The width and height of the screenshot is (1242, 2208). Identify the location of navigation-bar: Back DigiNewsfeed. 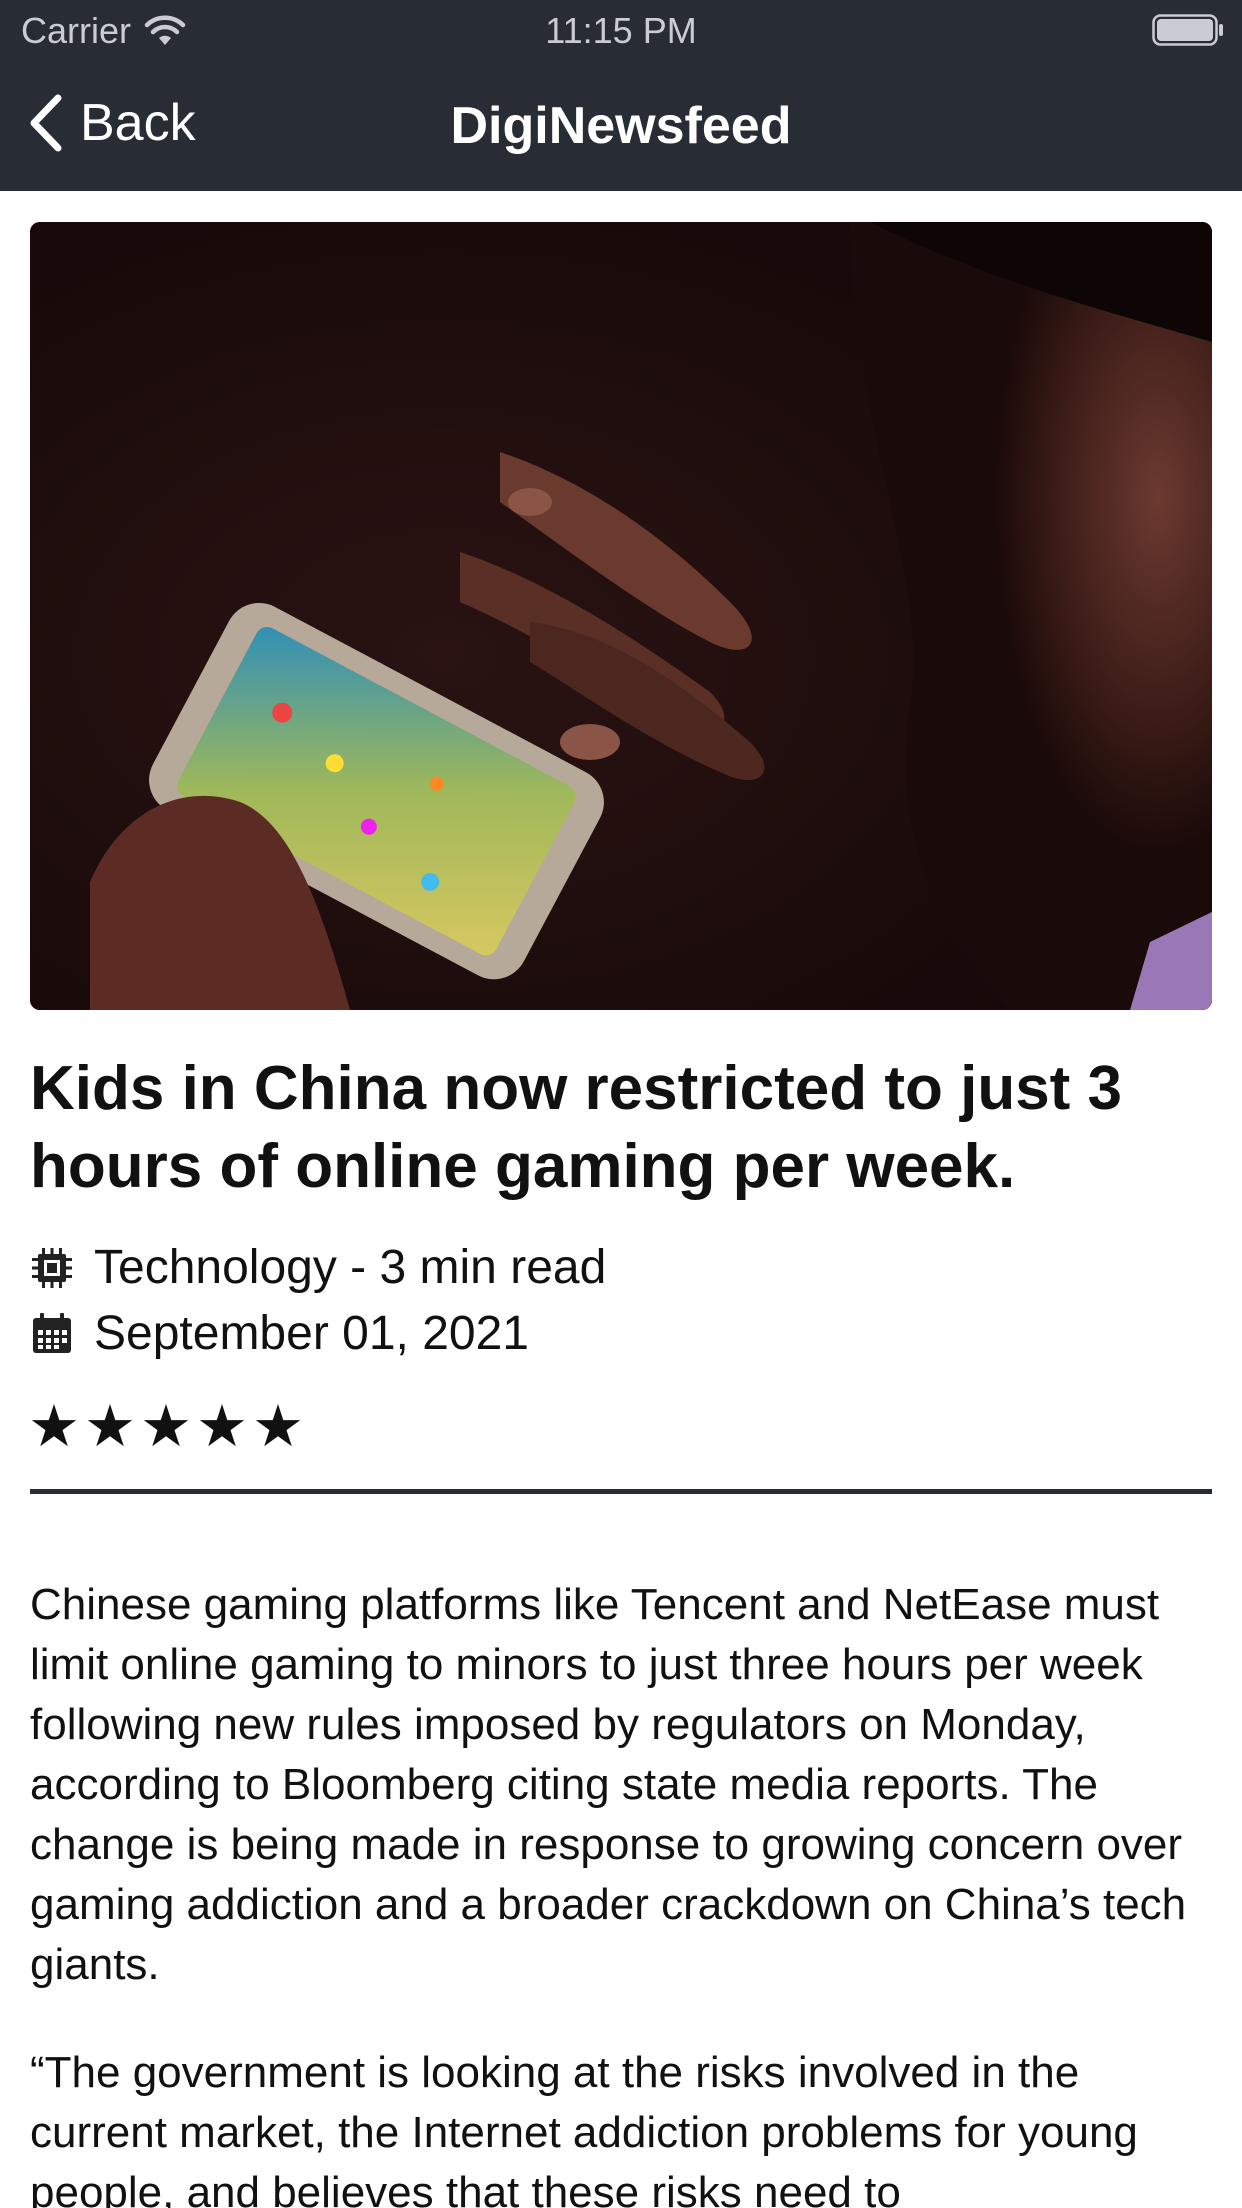
(621, 126).